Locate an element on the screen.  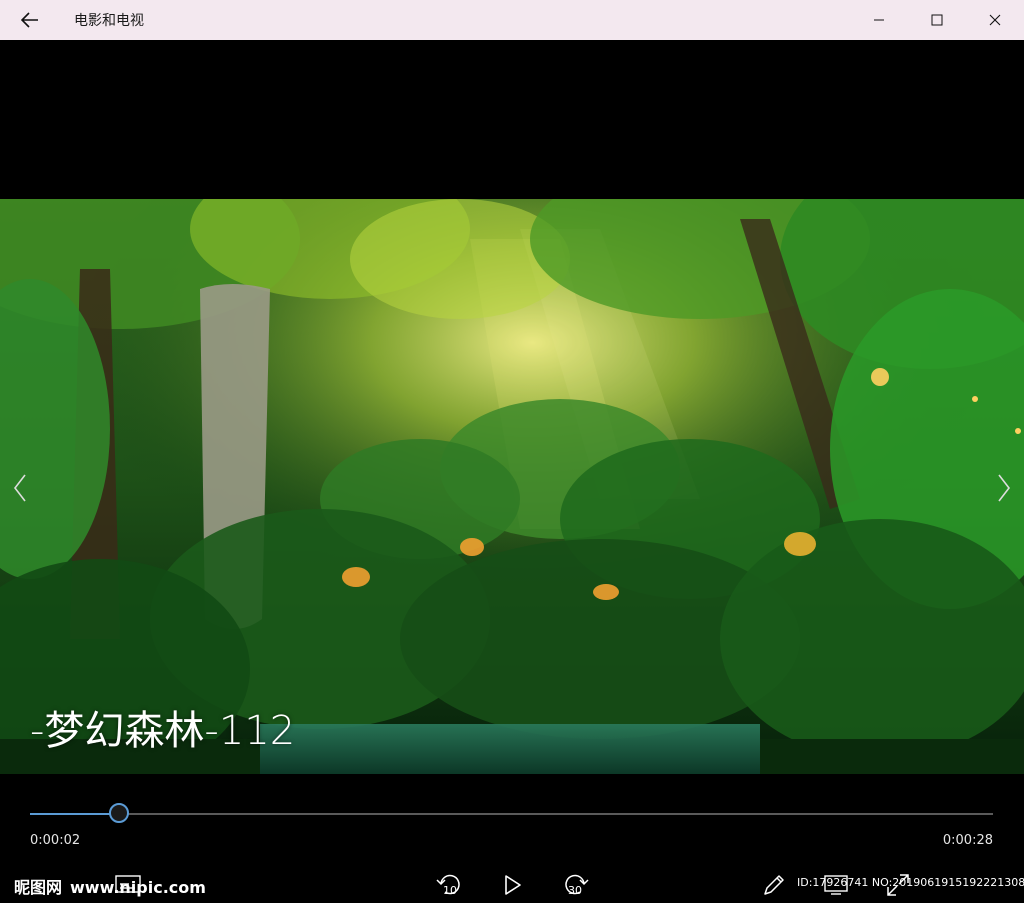
maximize-icon is located at coordinates (937, 20).